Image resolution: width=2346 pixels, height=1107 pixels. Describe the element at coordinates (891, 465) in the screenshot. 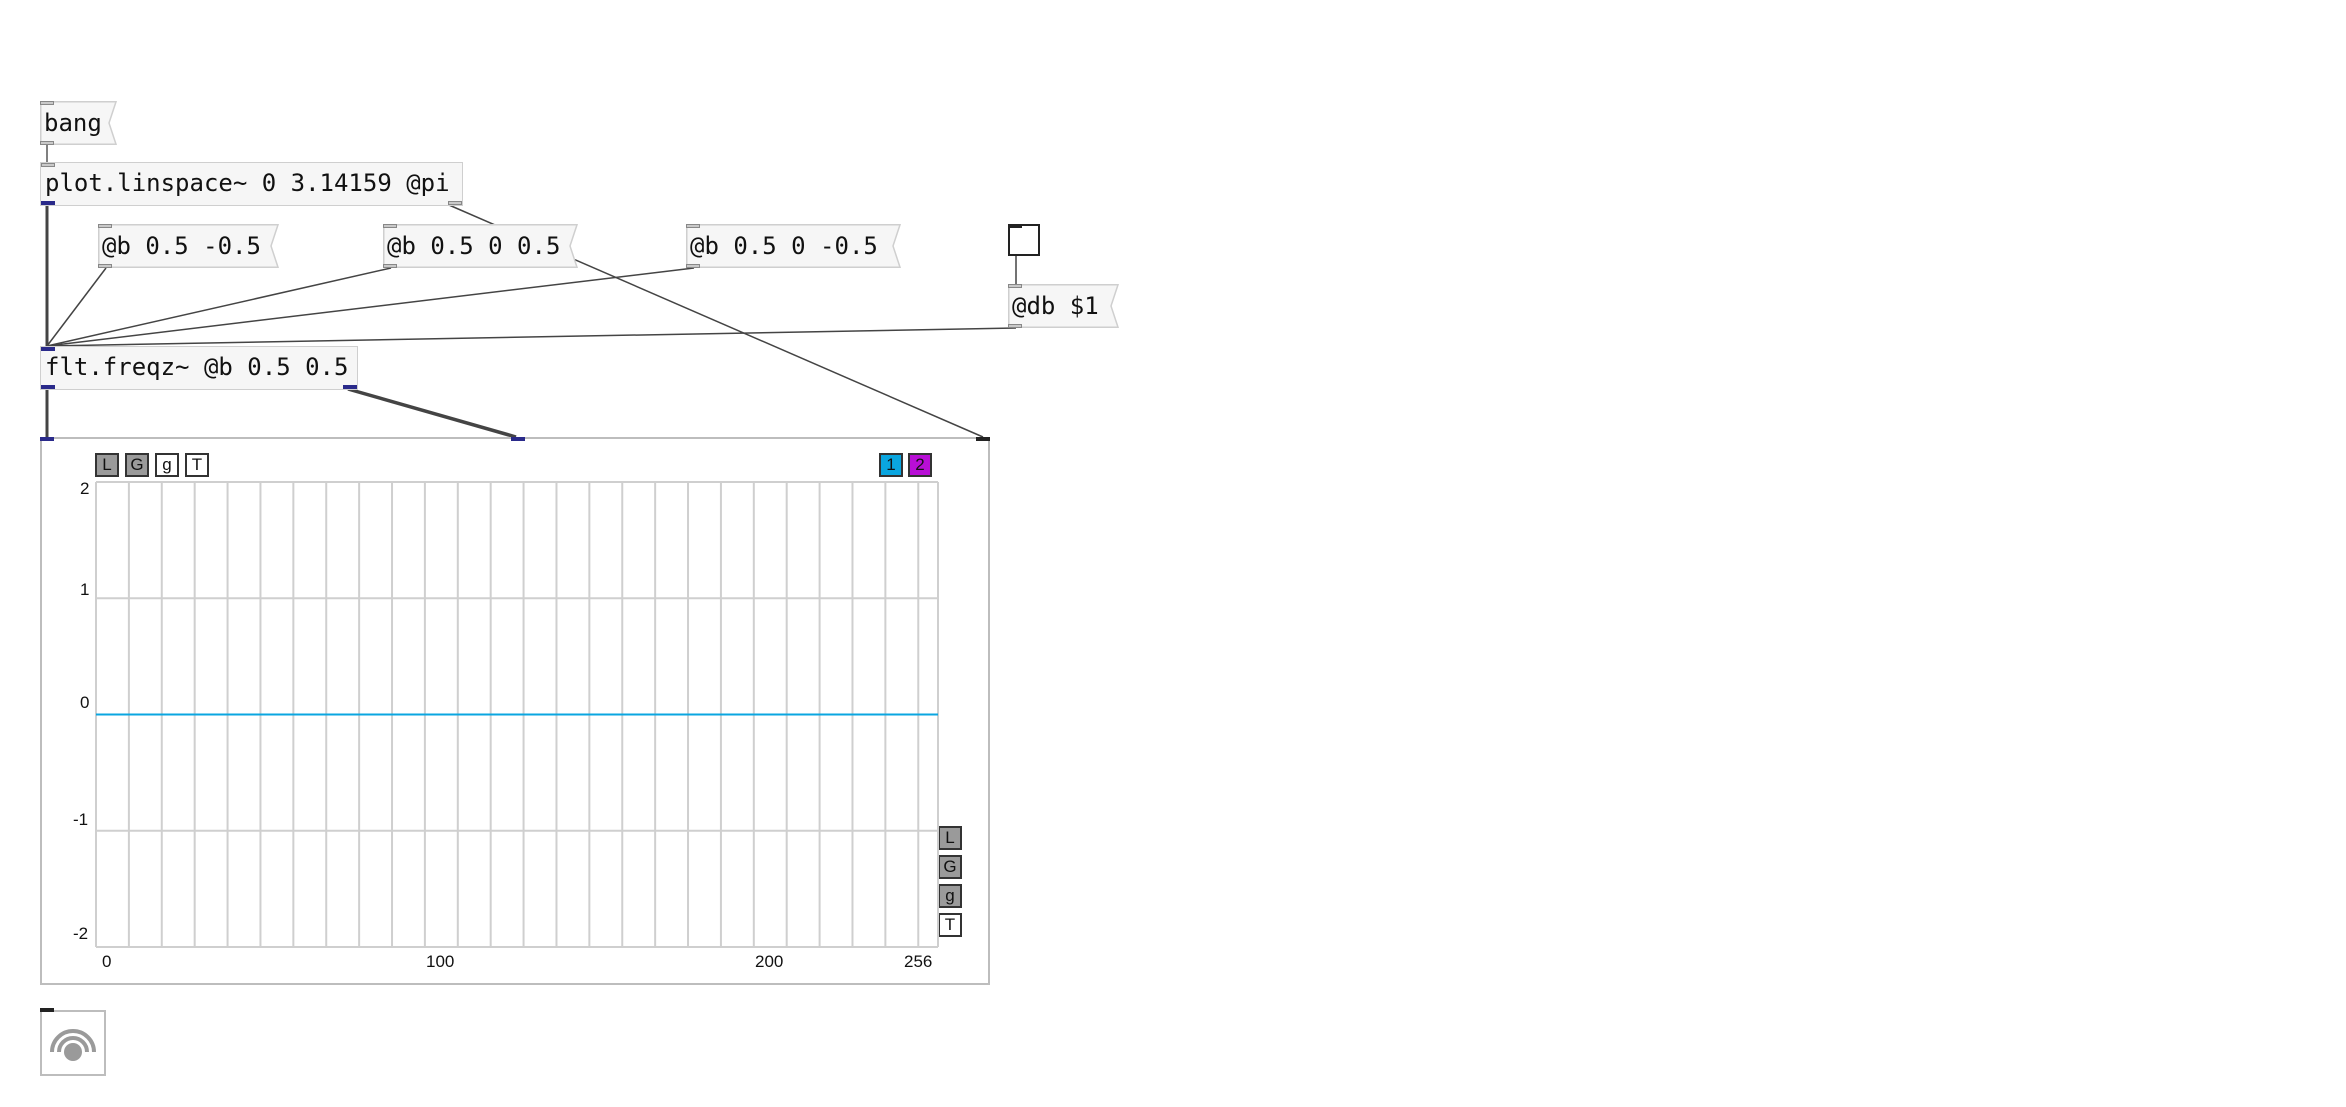

I see `channel-1-button: 1` at that location.